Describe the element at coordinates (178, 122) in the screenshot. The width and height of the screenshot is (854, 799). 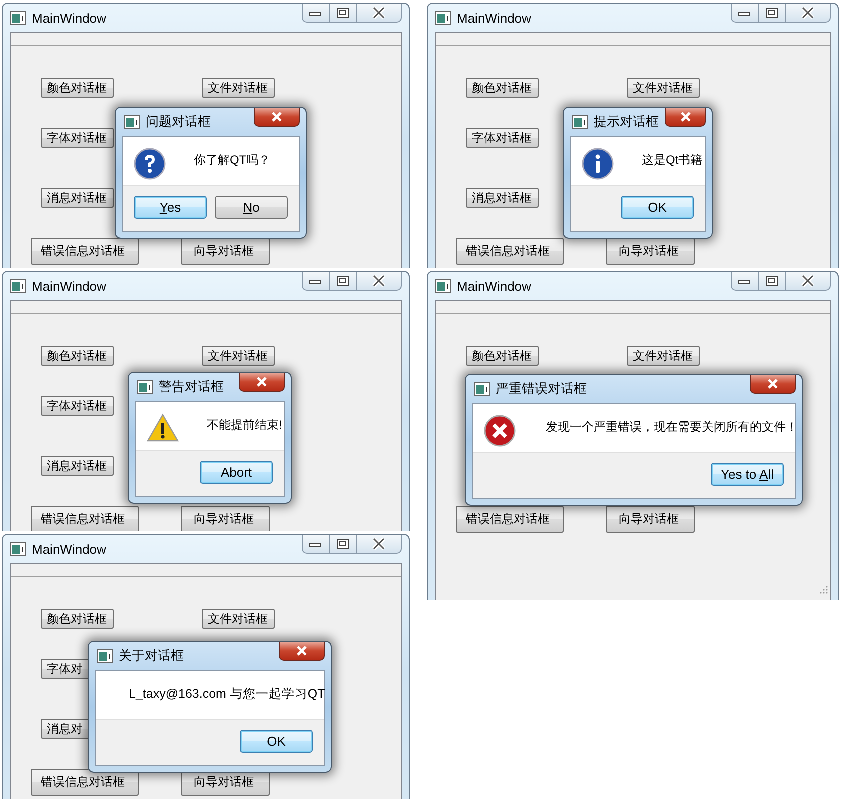
I see `dialog-title: 问题对话框` at that location.